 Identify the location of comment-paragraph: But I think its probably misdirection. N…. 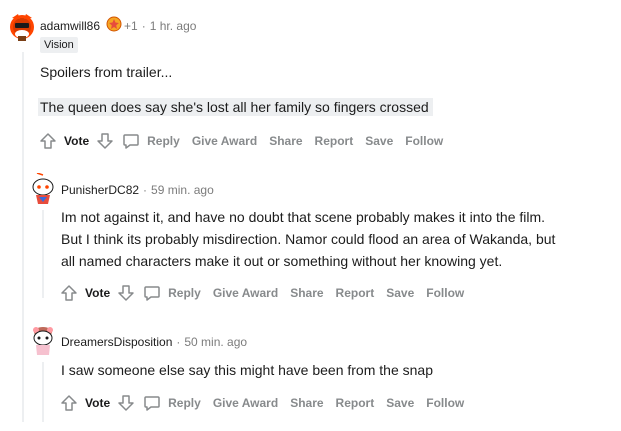
(308, 239).